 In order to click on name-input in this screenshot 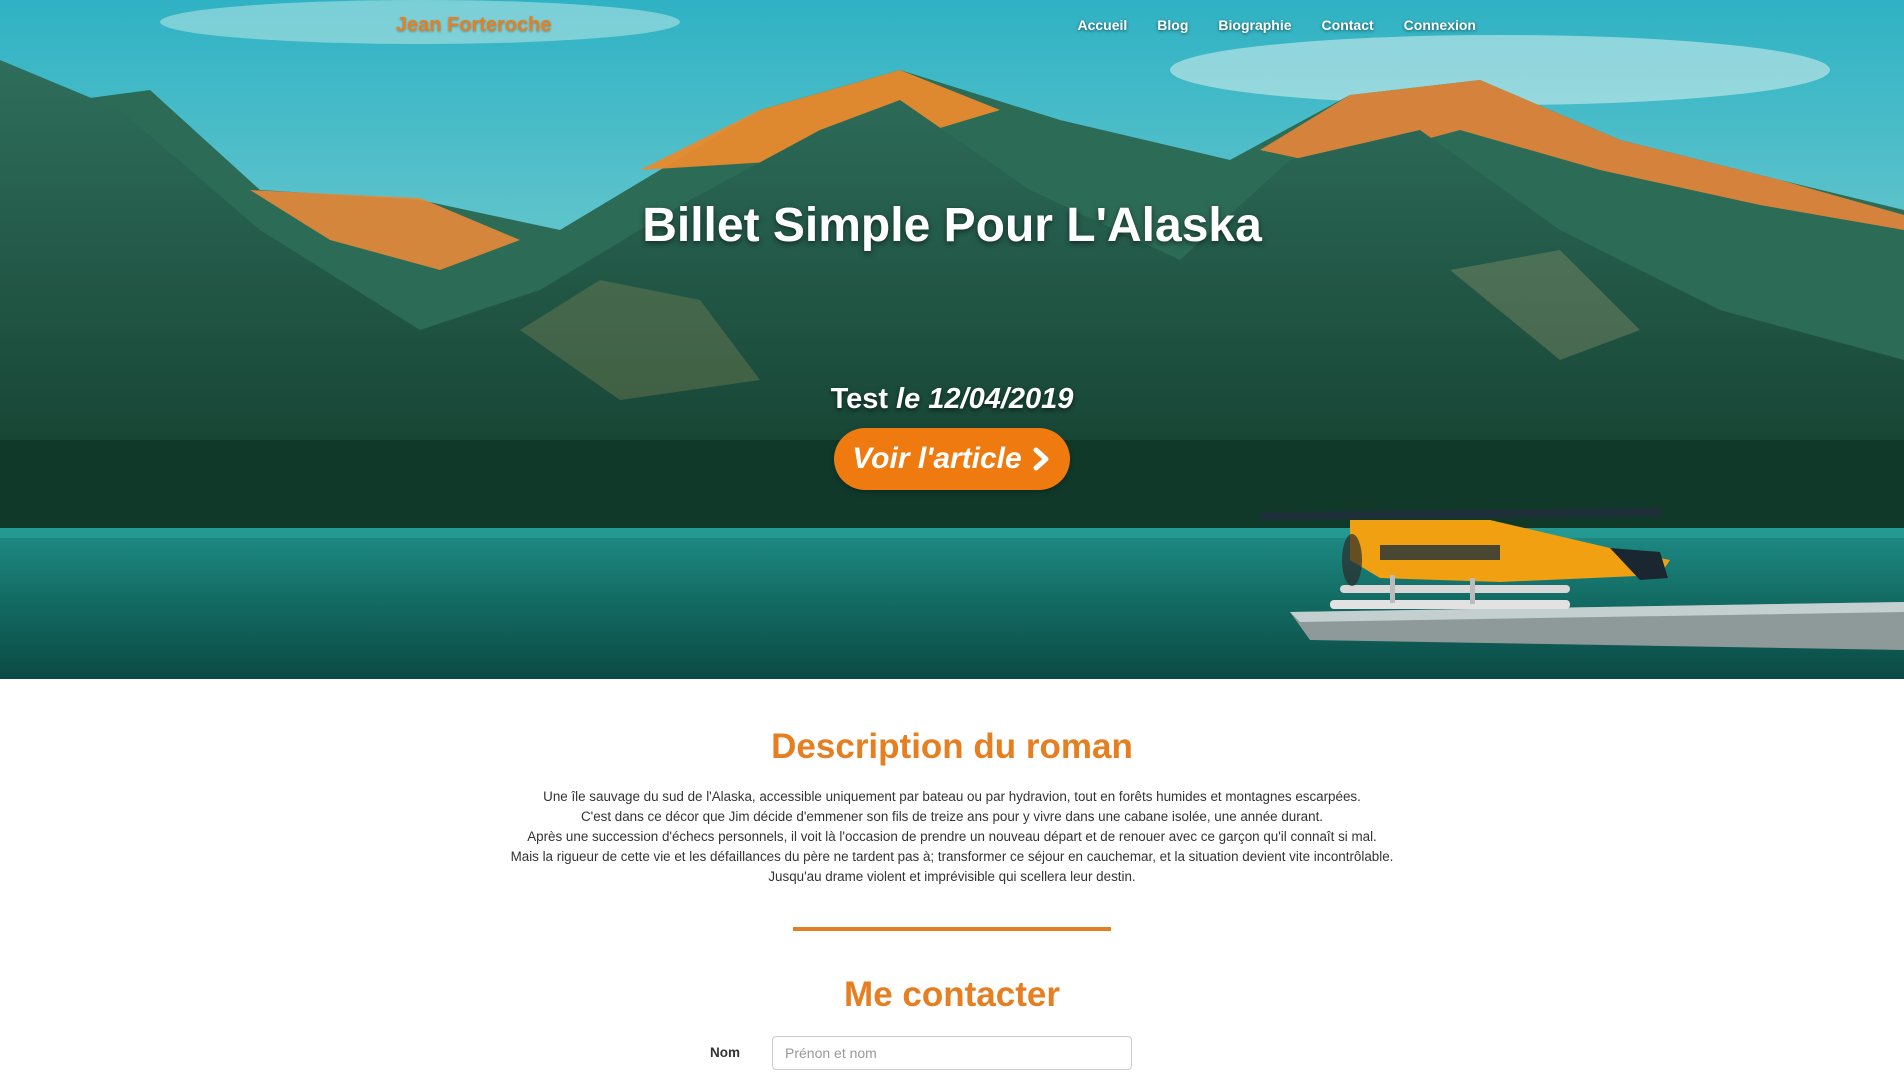, I will do `click(952, 1053)`.